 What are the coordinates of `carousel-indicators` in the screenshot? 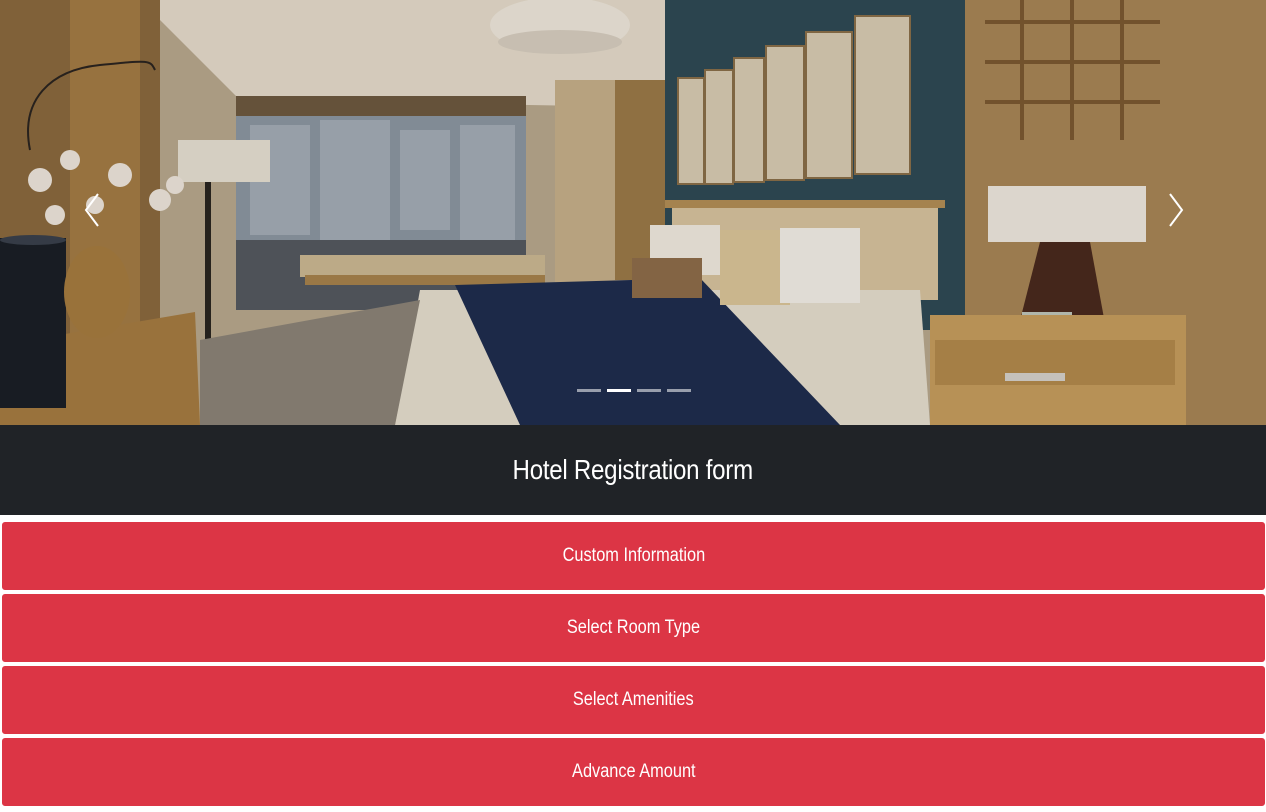 It's located at (634, 390).